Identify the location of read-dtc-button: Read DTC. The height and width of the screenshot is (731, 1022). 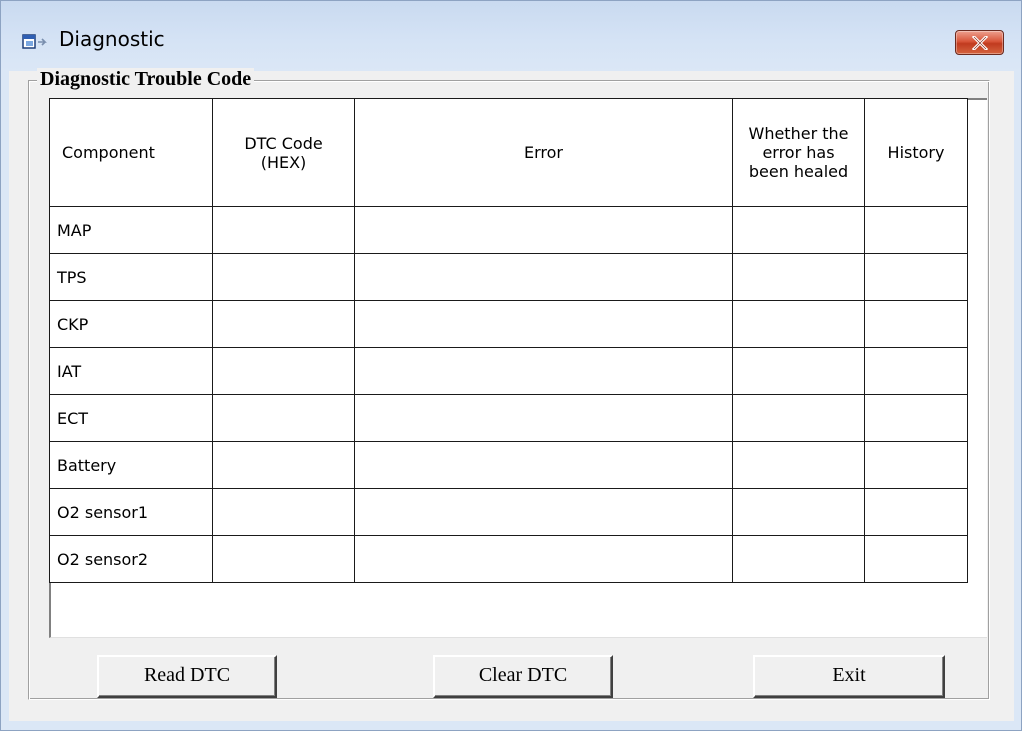
(187, 676).